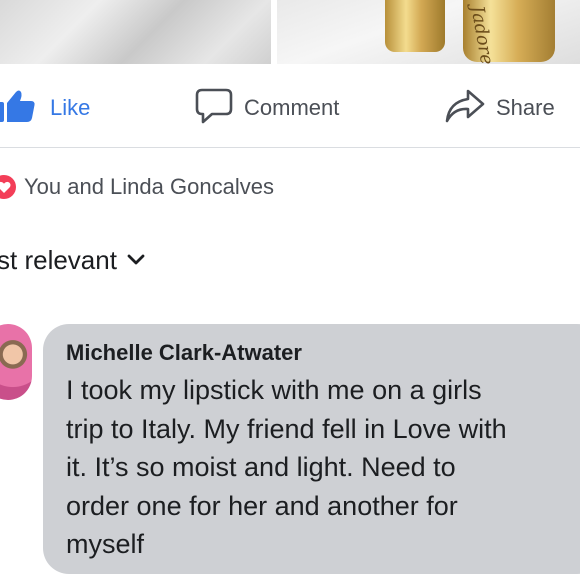 Image resolution: width=580 pixels, height=580 pixels. What do you see at coordinates (70, 107) in the screenshot?
I see `like-label: Like` at bounding box center [70, 107].